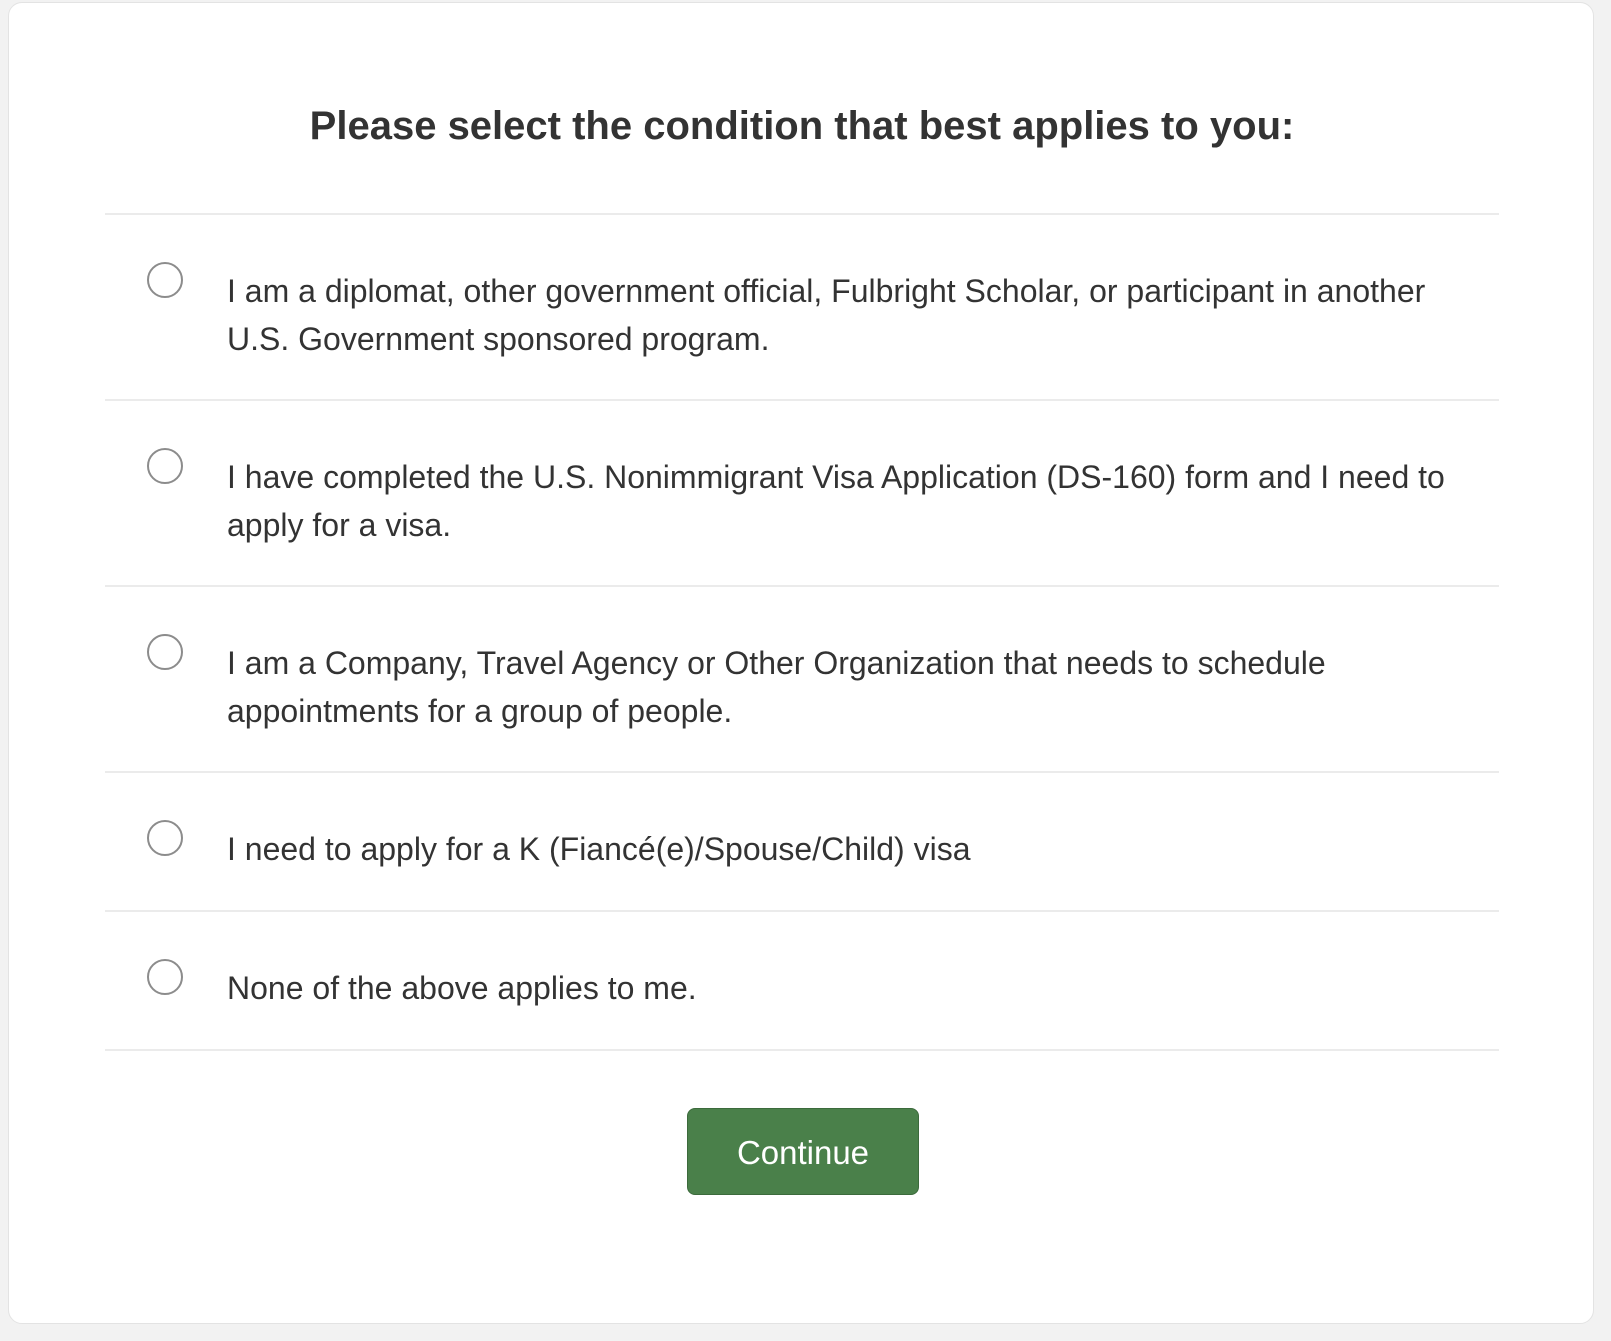  Describe the element at coordinates (803, 1151) in the screenshot. I see `continue-button: Continue` at that location.